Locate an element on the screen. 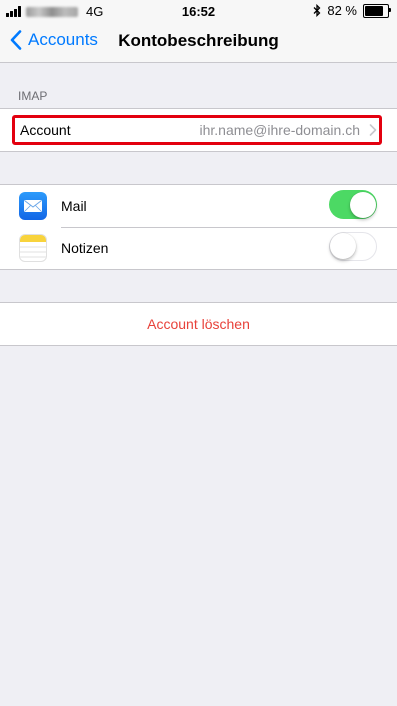 The height and width of the screenshot is (706, 397). bluetooth-icon is located at coordinates (317, 10).